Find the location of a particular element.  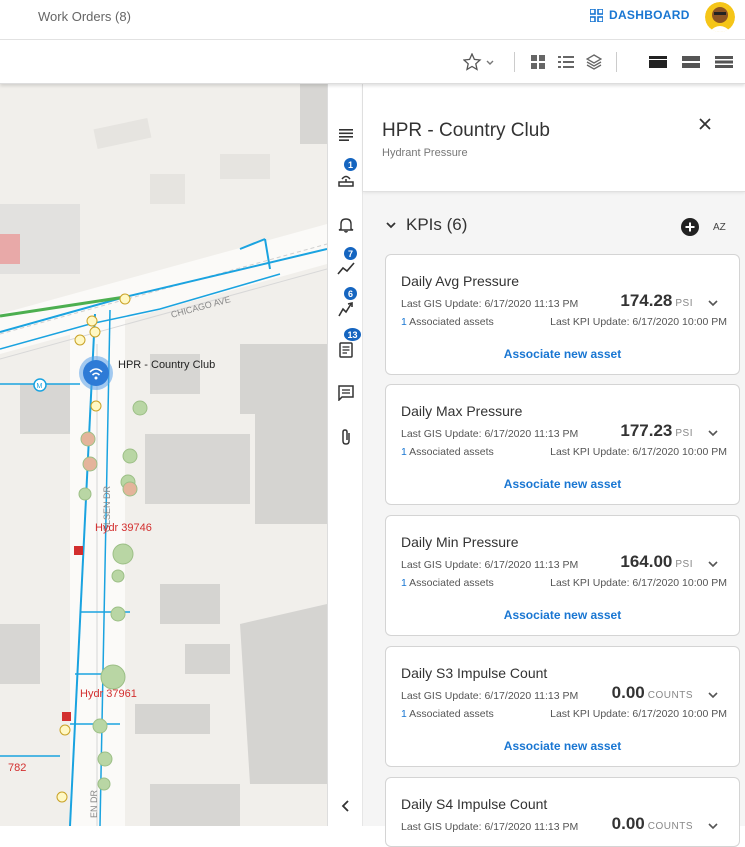

attachment-icon is located at coordinates (346, 437).